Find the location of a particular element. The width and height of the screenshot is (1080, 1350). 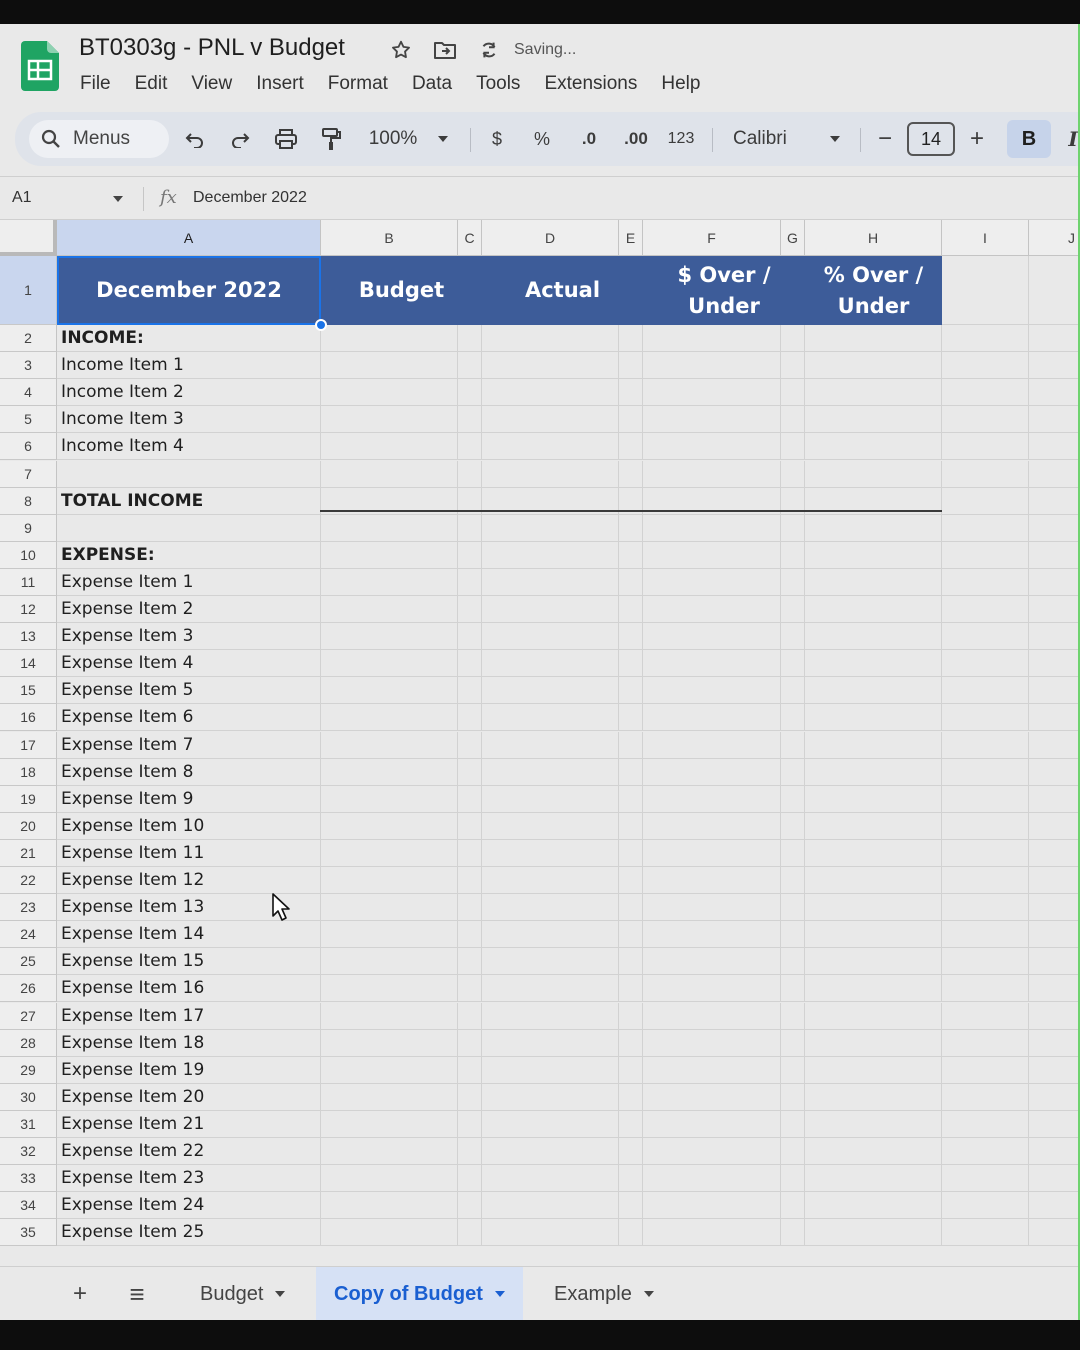

currency-format-button: $ is located at coordinates (497, 139).